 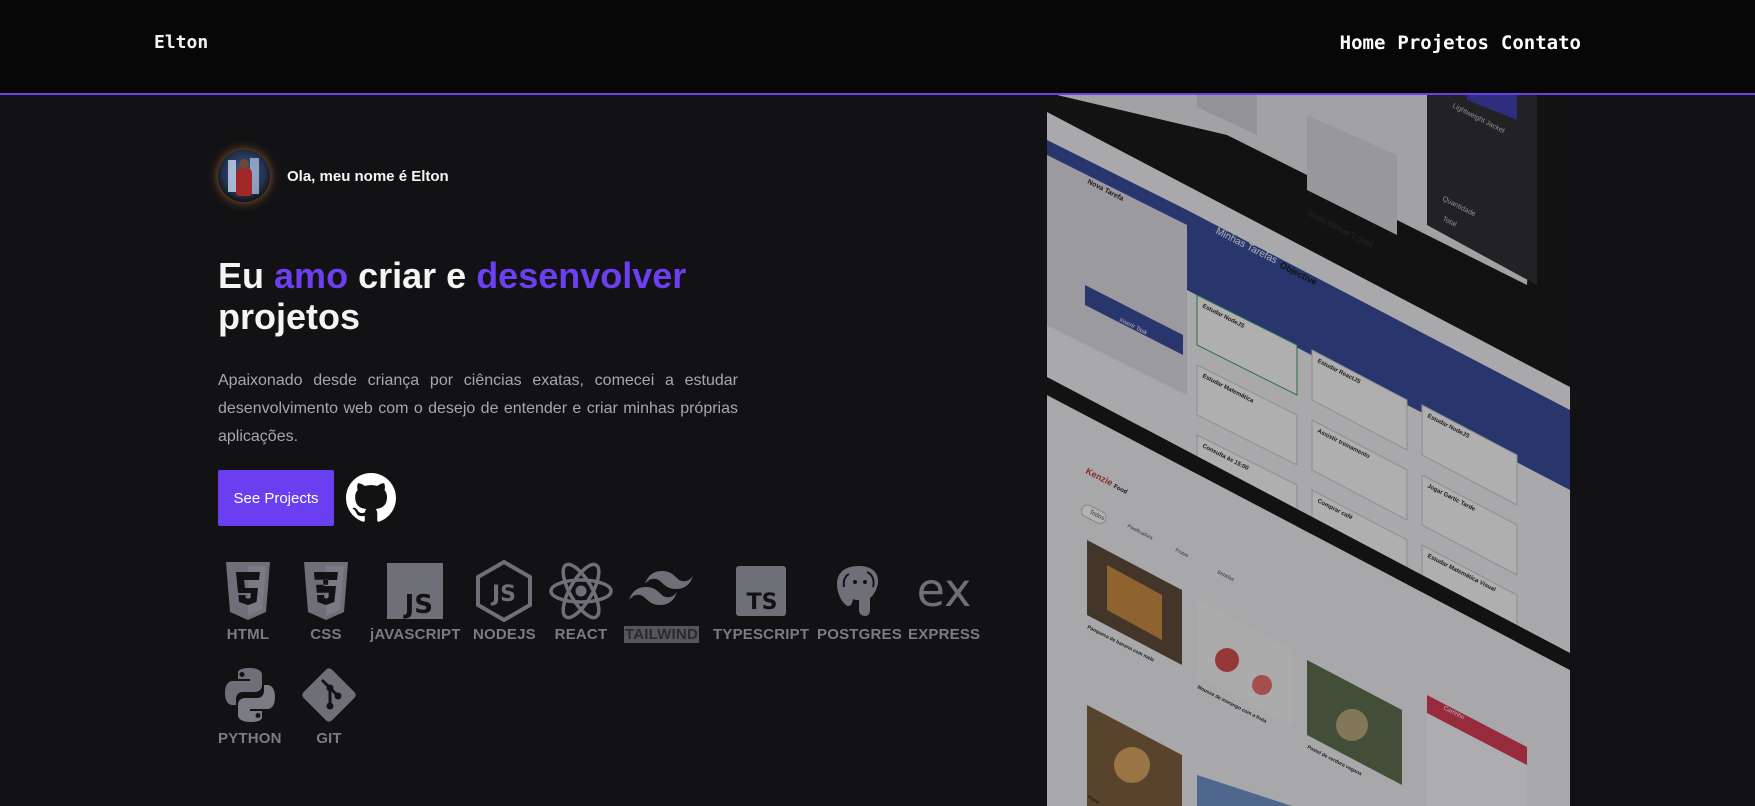 I want to click on python-icon, so click(x=250, y=695).